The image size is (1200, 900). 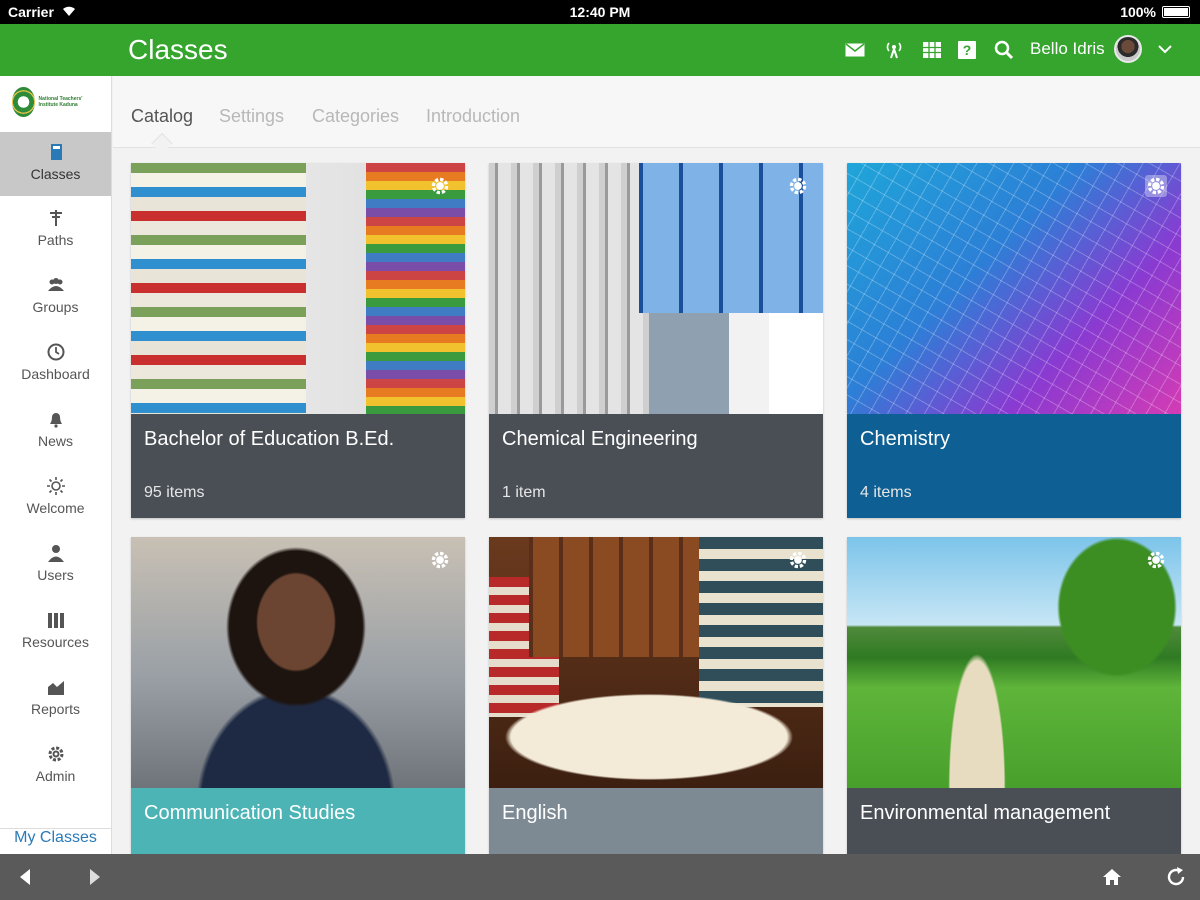 What do you see at coordinates (55, 431) in the screenshot?
I see `sidebar-item-news: News` at bounding box center [55, 431].